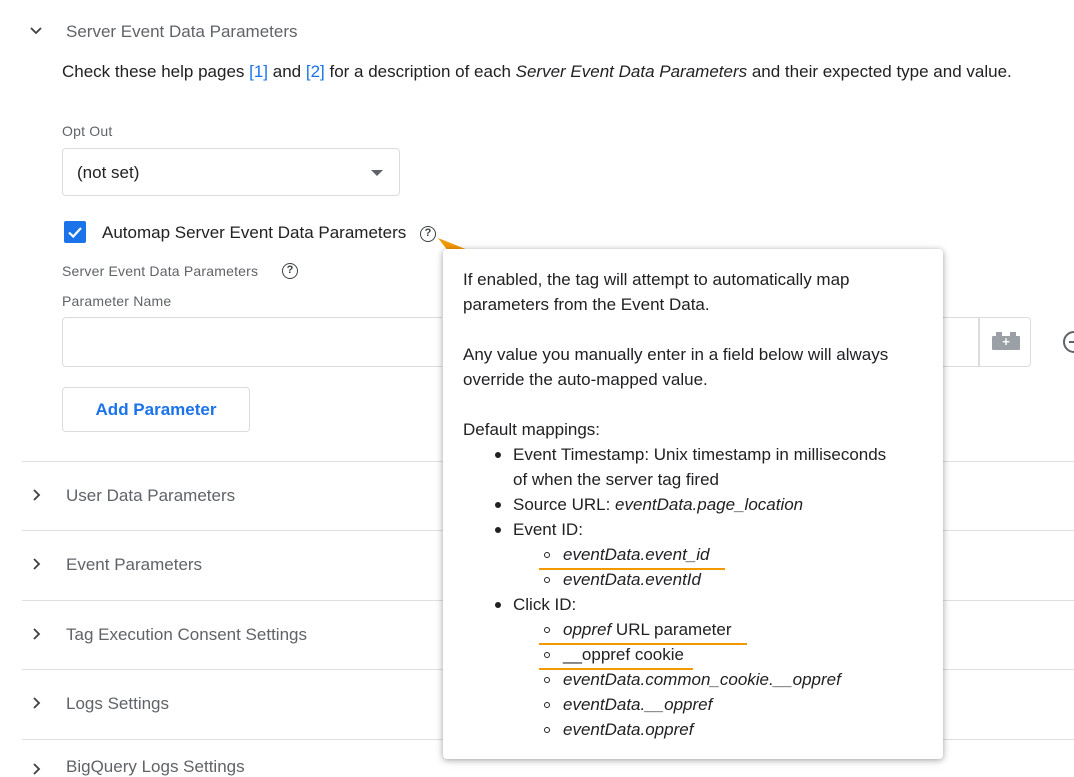 Image resolution: width=1074 pixels, height=777 pixels. I want to click on mapping-source-url: Source URL: eventData.page_location, so click(658, 505).